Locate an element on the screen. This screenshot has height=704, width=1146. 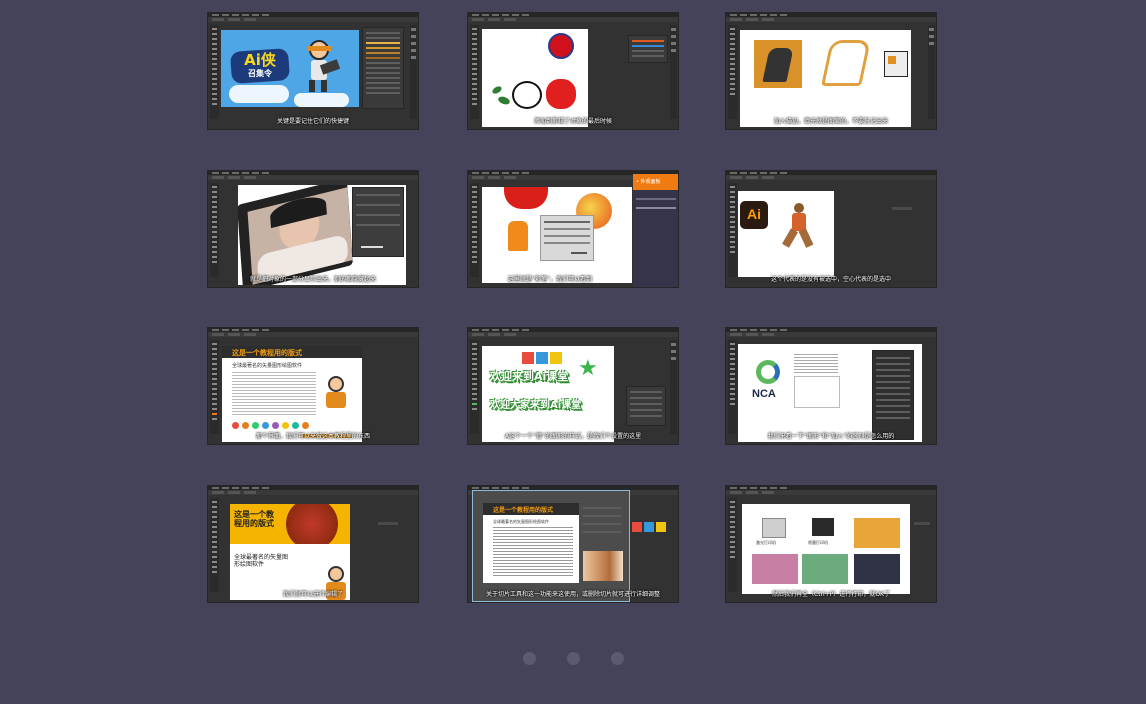
navy-color-block is located at coordinates (877, 569).